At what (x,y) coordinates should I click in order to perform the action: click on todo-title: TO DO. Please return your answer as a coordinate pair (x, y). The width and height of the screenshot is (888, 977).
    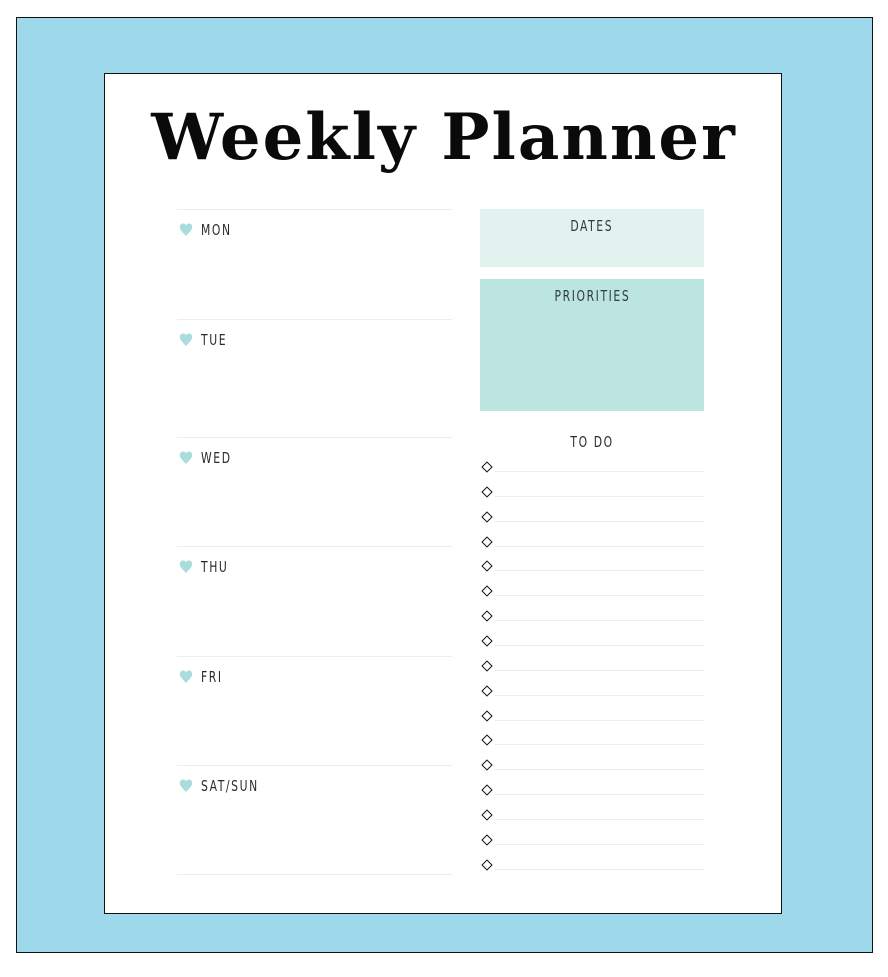
    Looking at the image, I should click on (592, 442).